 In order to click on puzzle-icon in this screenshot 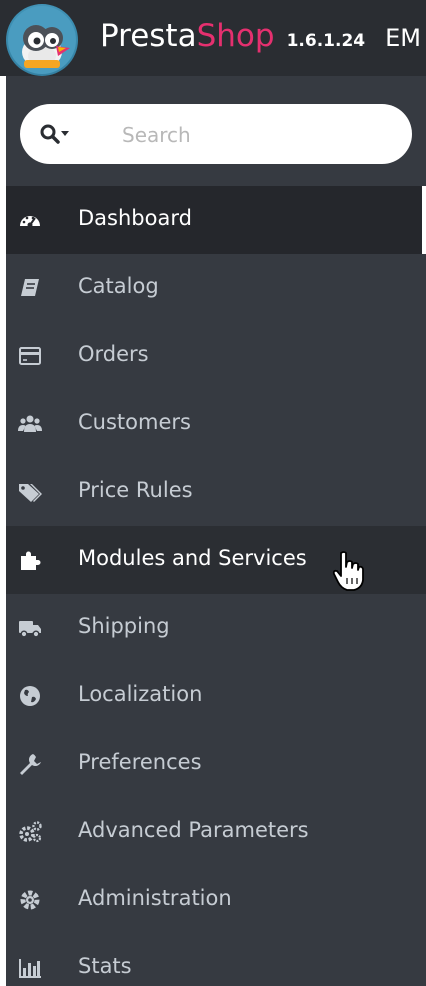, I will do `click(30, 560)`.